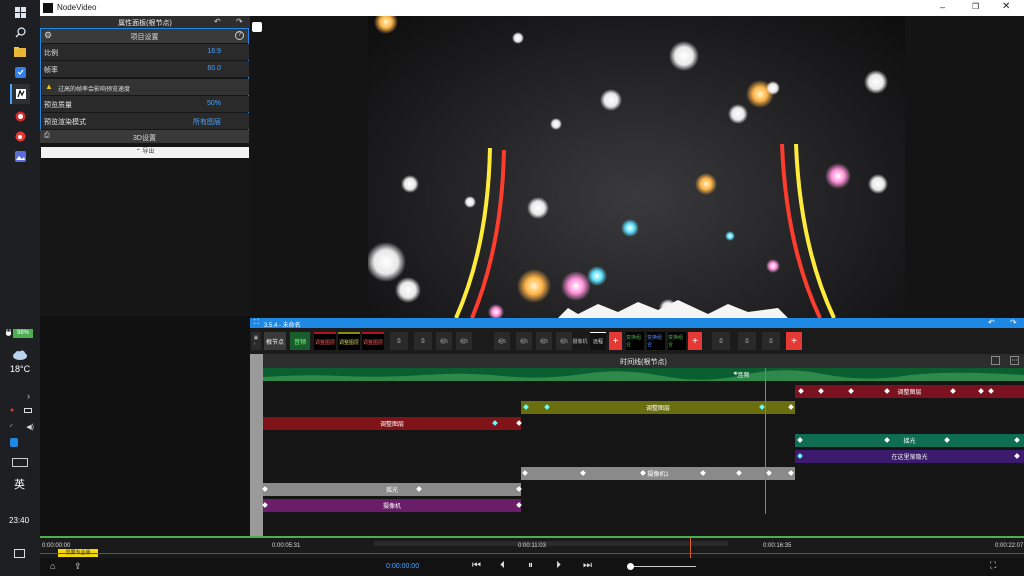  I want to click on fullscreen-icon, so click(257, 27).